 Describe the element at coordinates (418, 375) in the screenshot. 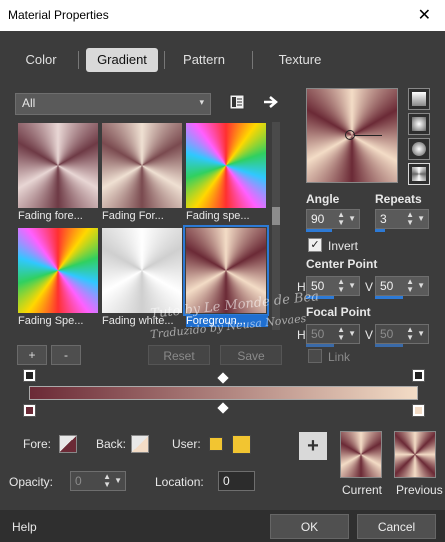

I see `end-color-stop` at that location.